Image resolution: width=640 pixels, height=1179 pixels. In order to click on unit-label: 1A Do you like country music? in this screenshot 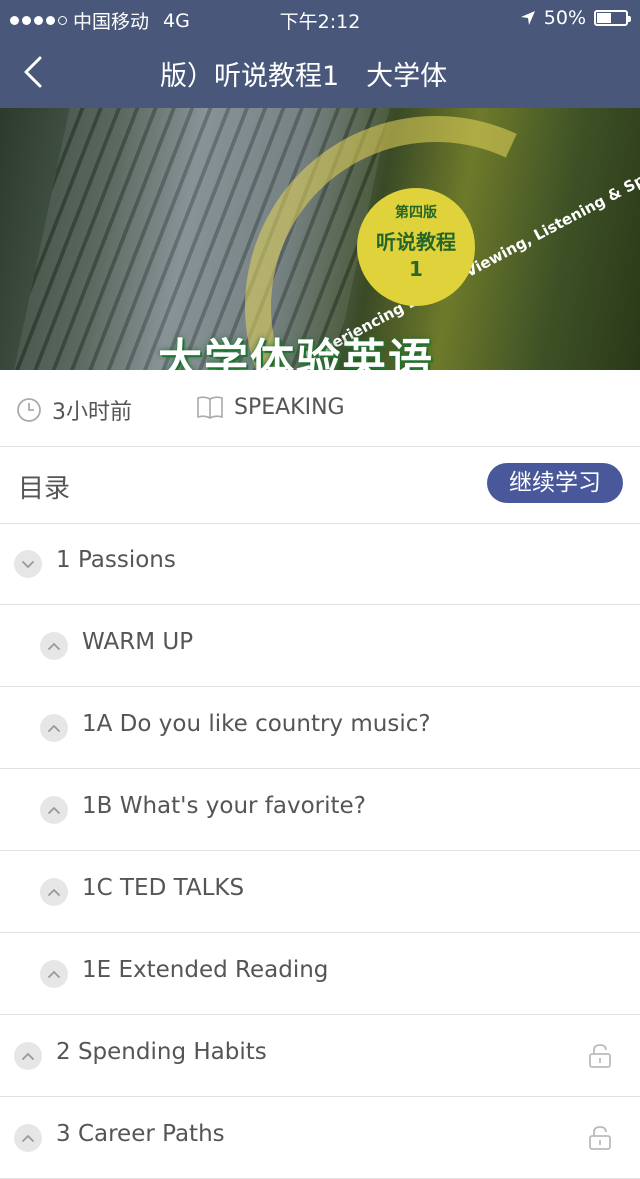, I will do `click(256, 724)`.